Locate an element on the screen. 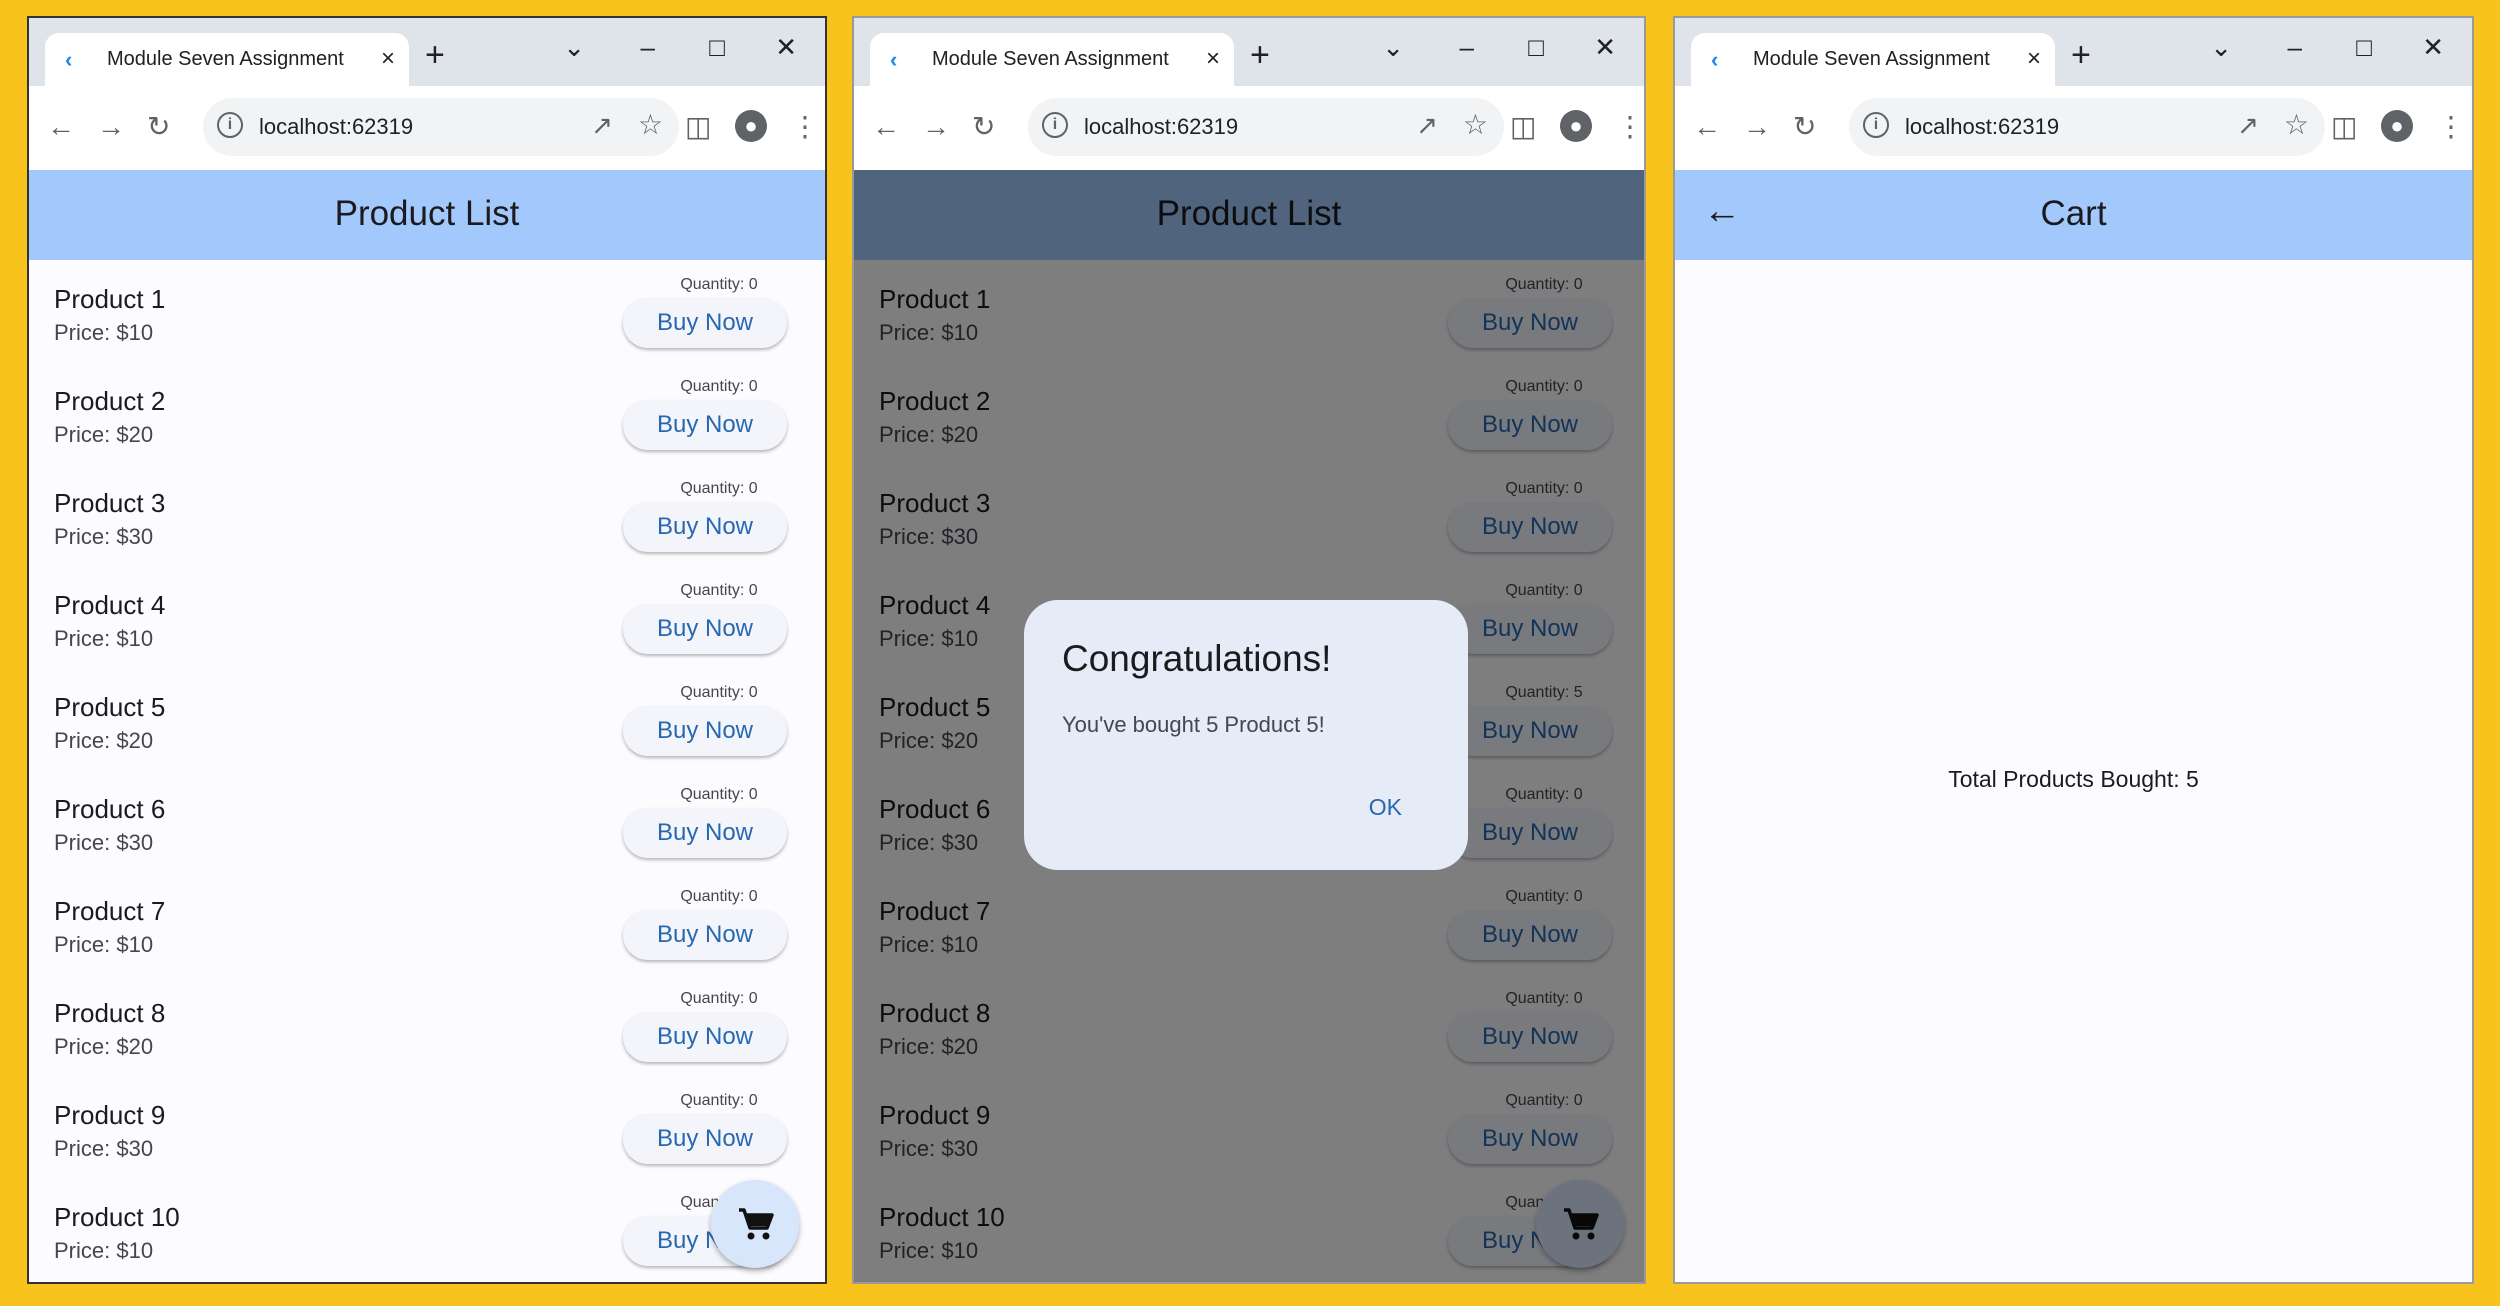 The width and height of the screenshot is (2500, 1306). ok-button: OK is located at coordinates (1385, 807).